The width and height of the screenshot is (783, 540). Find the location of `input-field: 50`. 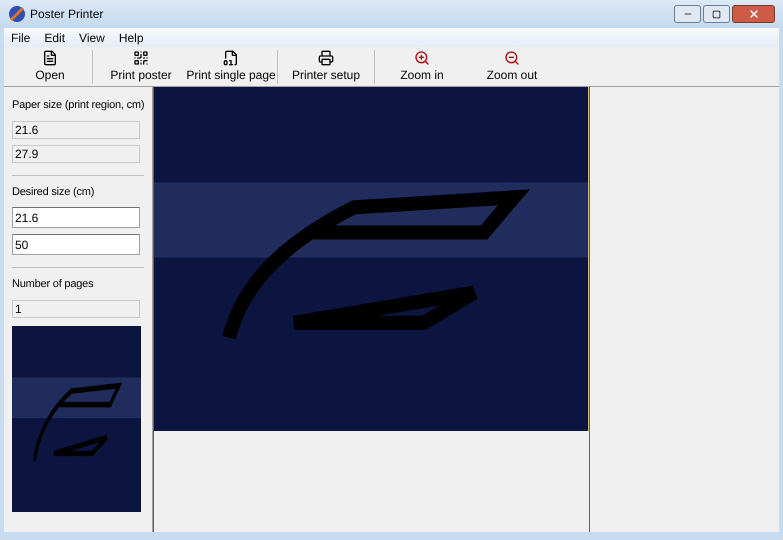

input-field: 50 is located at coordinates (76, 244).